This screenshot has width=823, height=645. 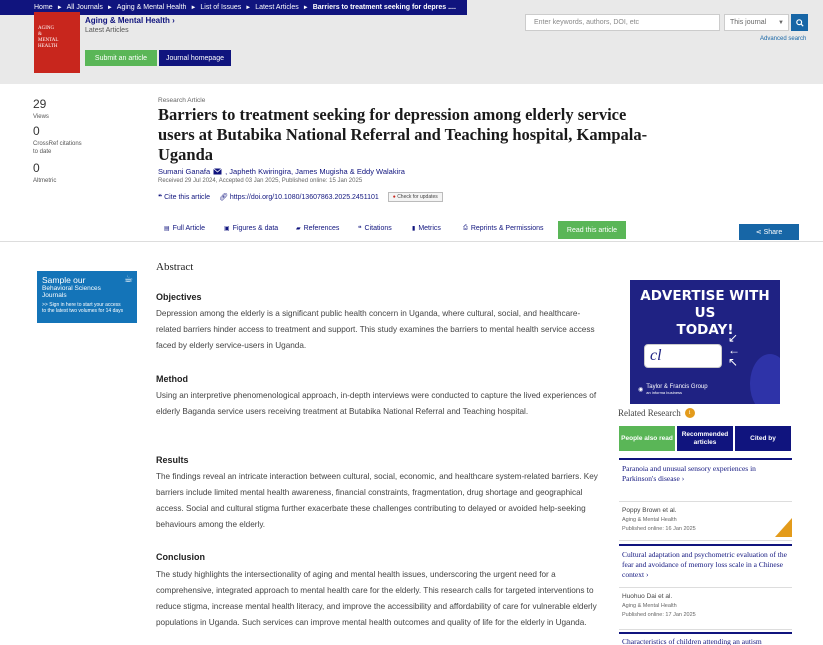 I want to click on check-updates-badge: ● Check for updates, so click(x=415, y=197).